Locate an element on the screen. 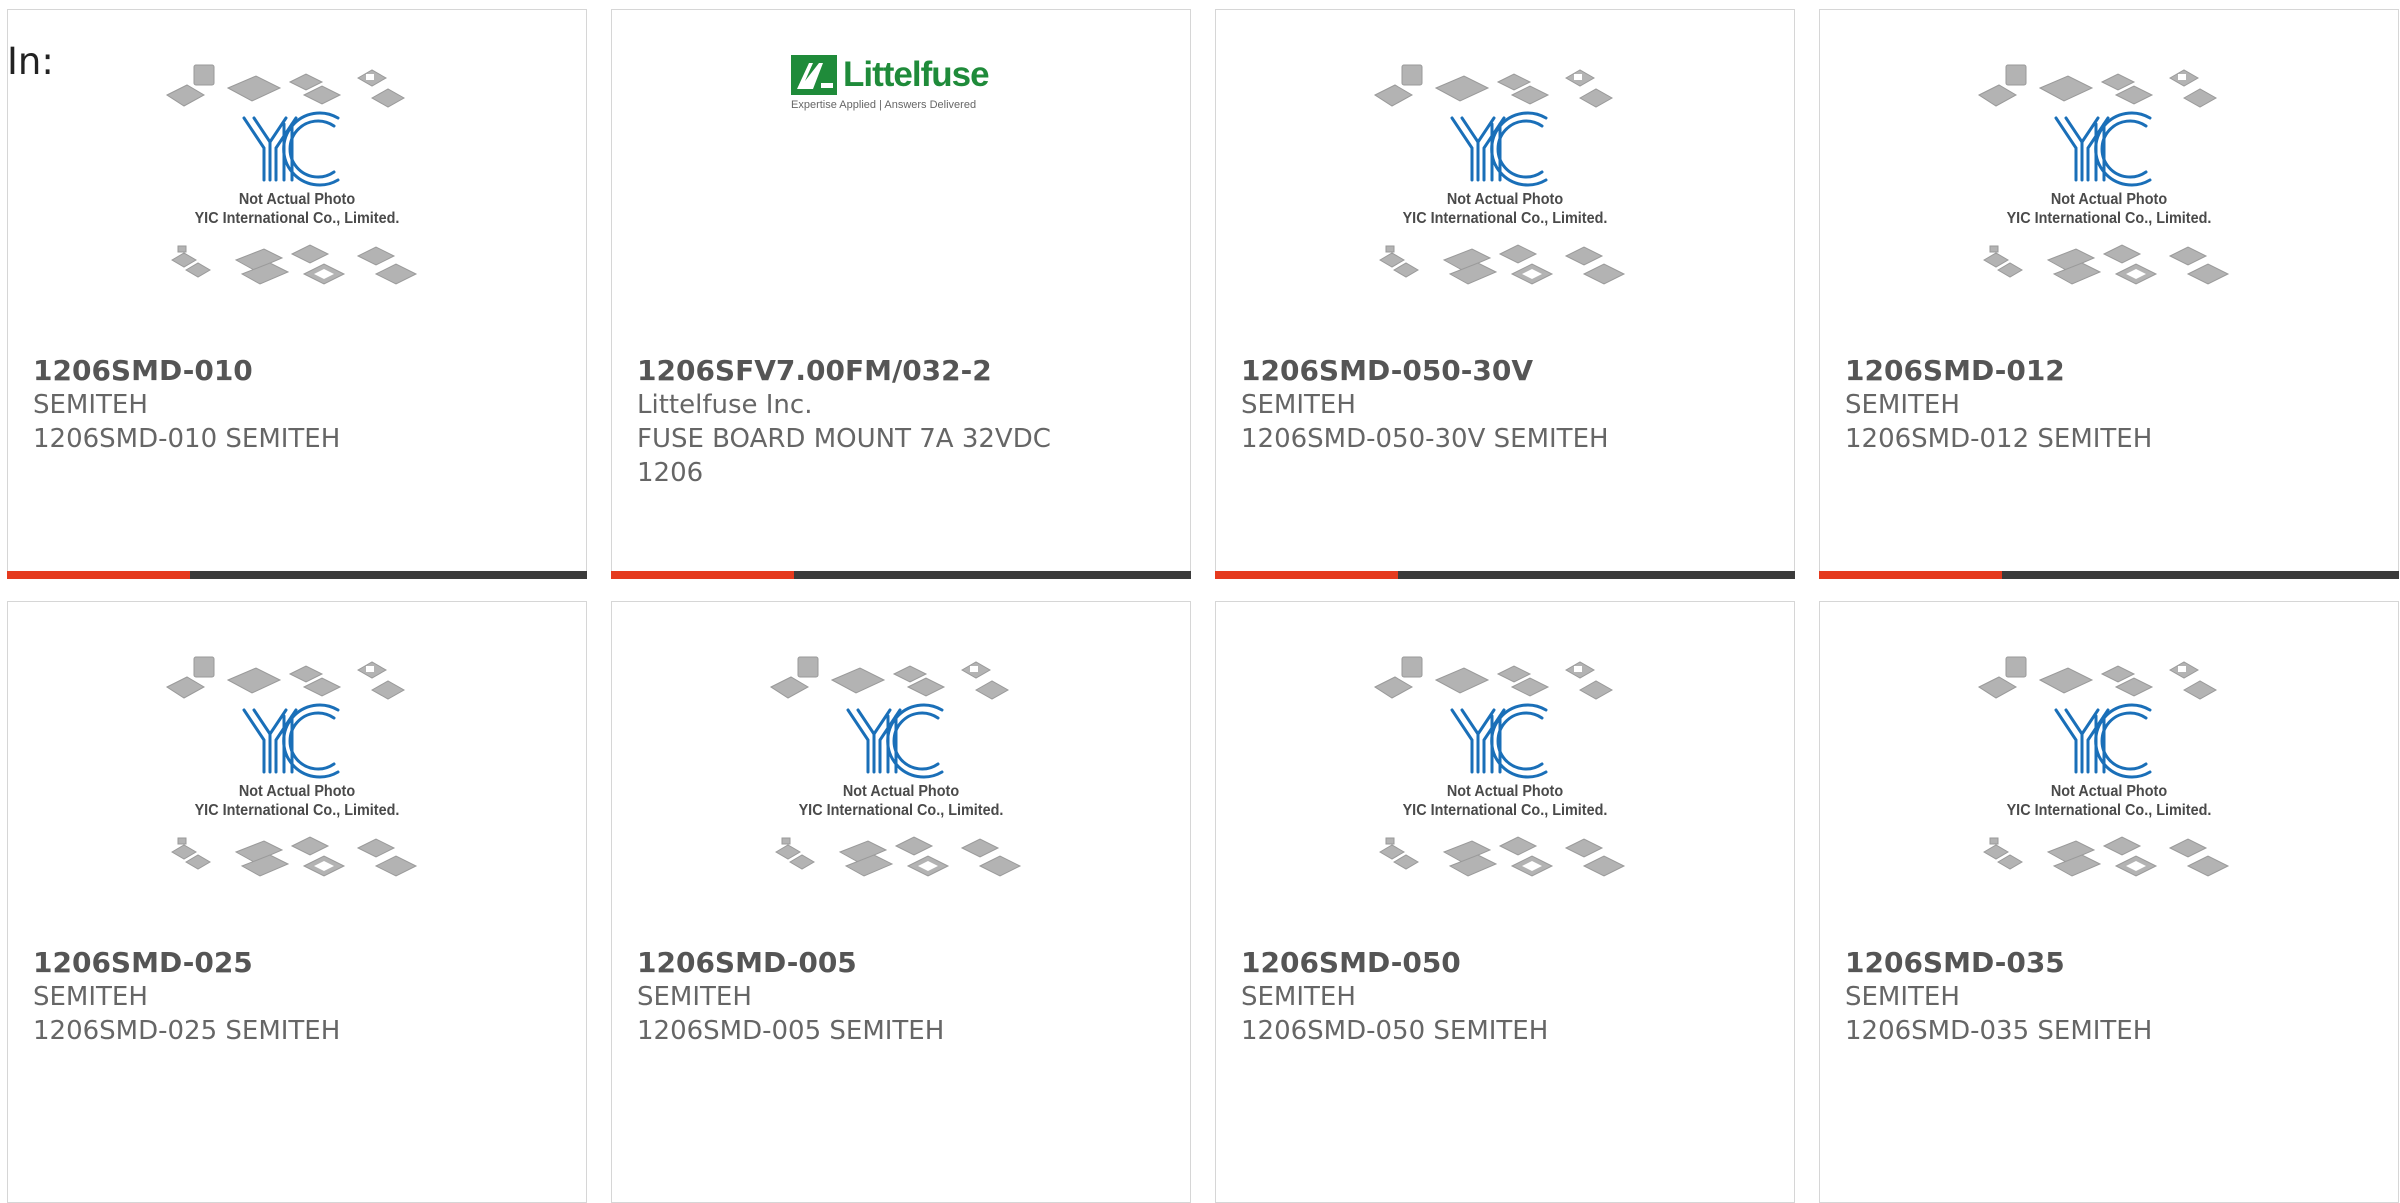 This screenshot has width=2400, height=1203. littelfuse-tagline: Expertise Applied | Answers Delivered is located at coordinates (884, 105).